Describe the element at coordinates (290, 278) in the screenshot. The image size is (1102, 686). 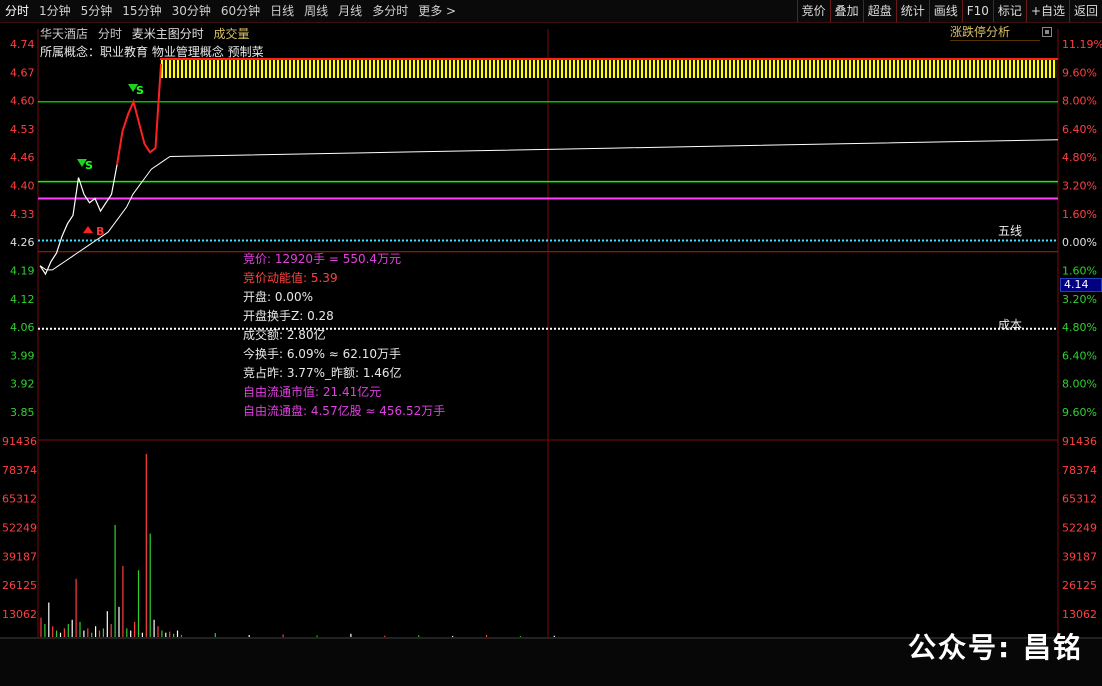
I see `bid-energy-text: 竞价动能值: 5.39` at that location.